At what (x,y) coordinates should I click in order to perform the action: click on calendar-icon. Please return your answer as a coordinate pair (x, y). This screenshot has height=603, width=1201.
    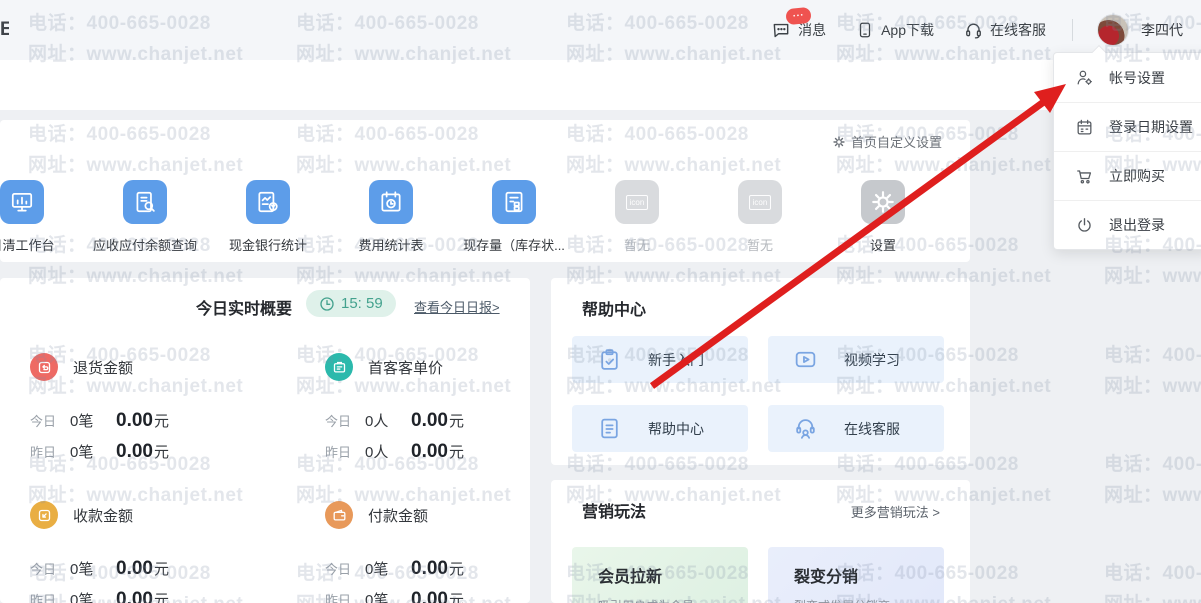
    Looking at the image, I should click on (1084, 127).